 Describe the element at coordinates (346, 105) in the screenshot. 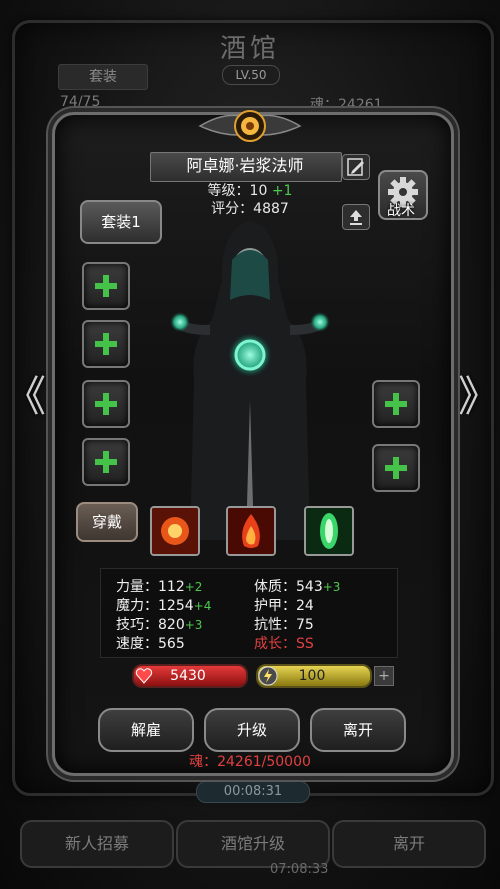

I see `bg-soul-count: 魂：24261` at that location.